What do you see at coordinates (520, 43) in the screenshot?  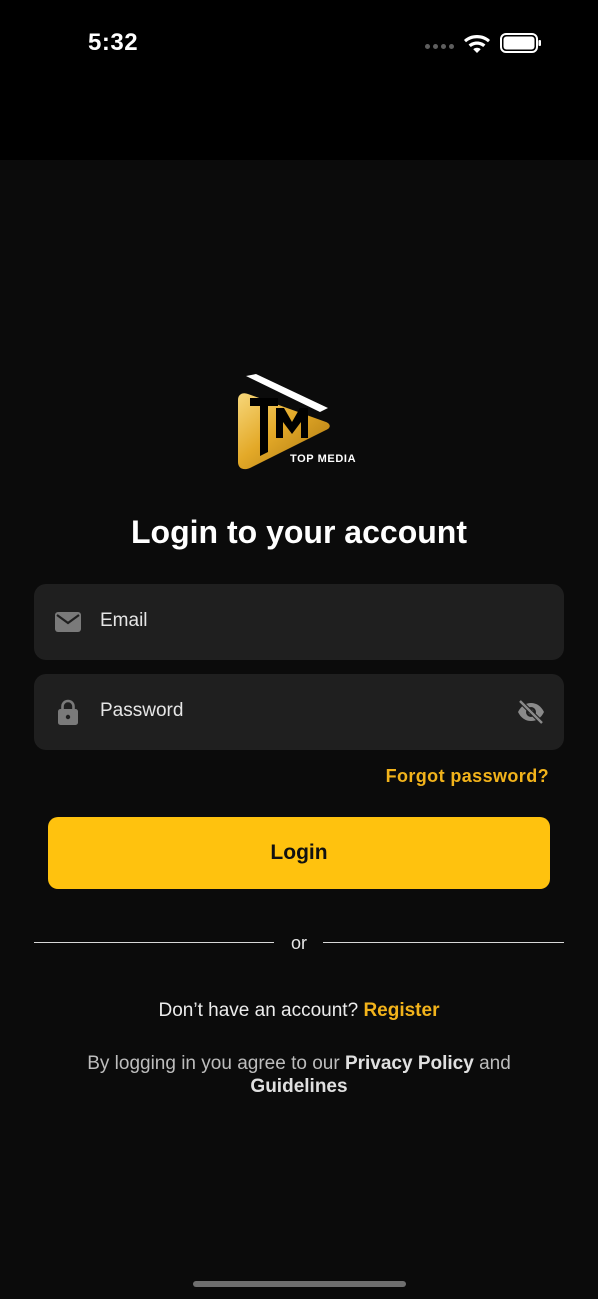 I see `battery-icon` at bounding box center [520, 43].